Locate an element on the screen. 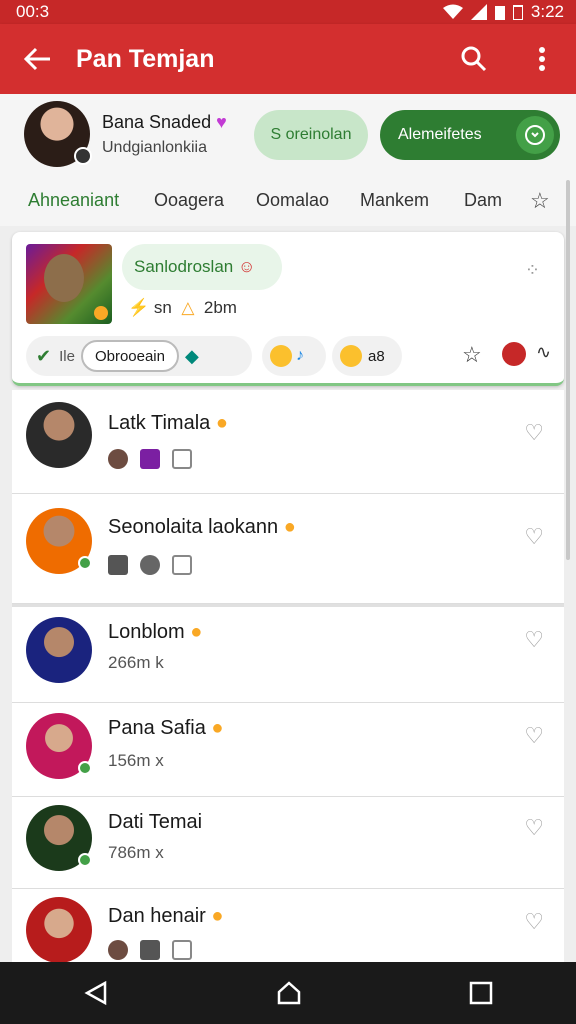  profile-subtitle: Undgianlonkiia is located at coordinates (154, 147).